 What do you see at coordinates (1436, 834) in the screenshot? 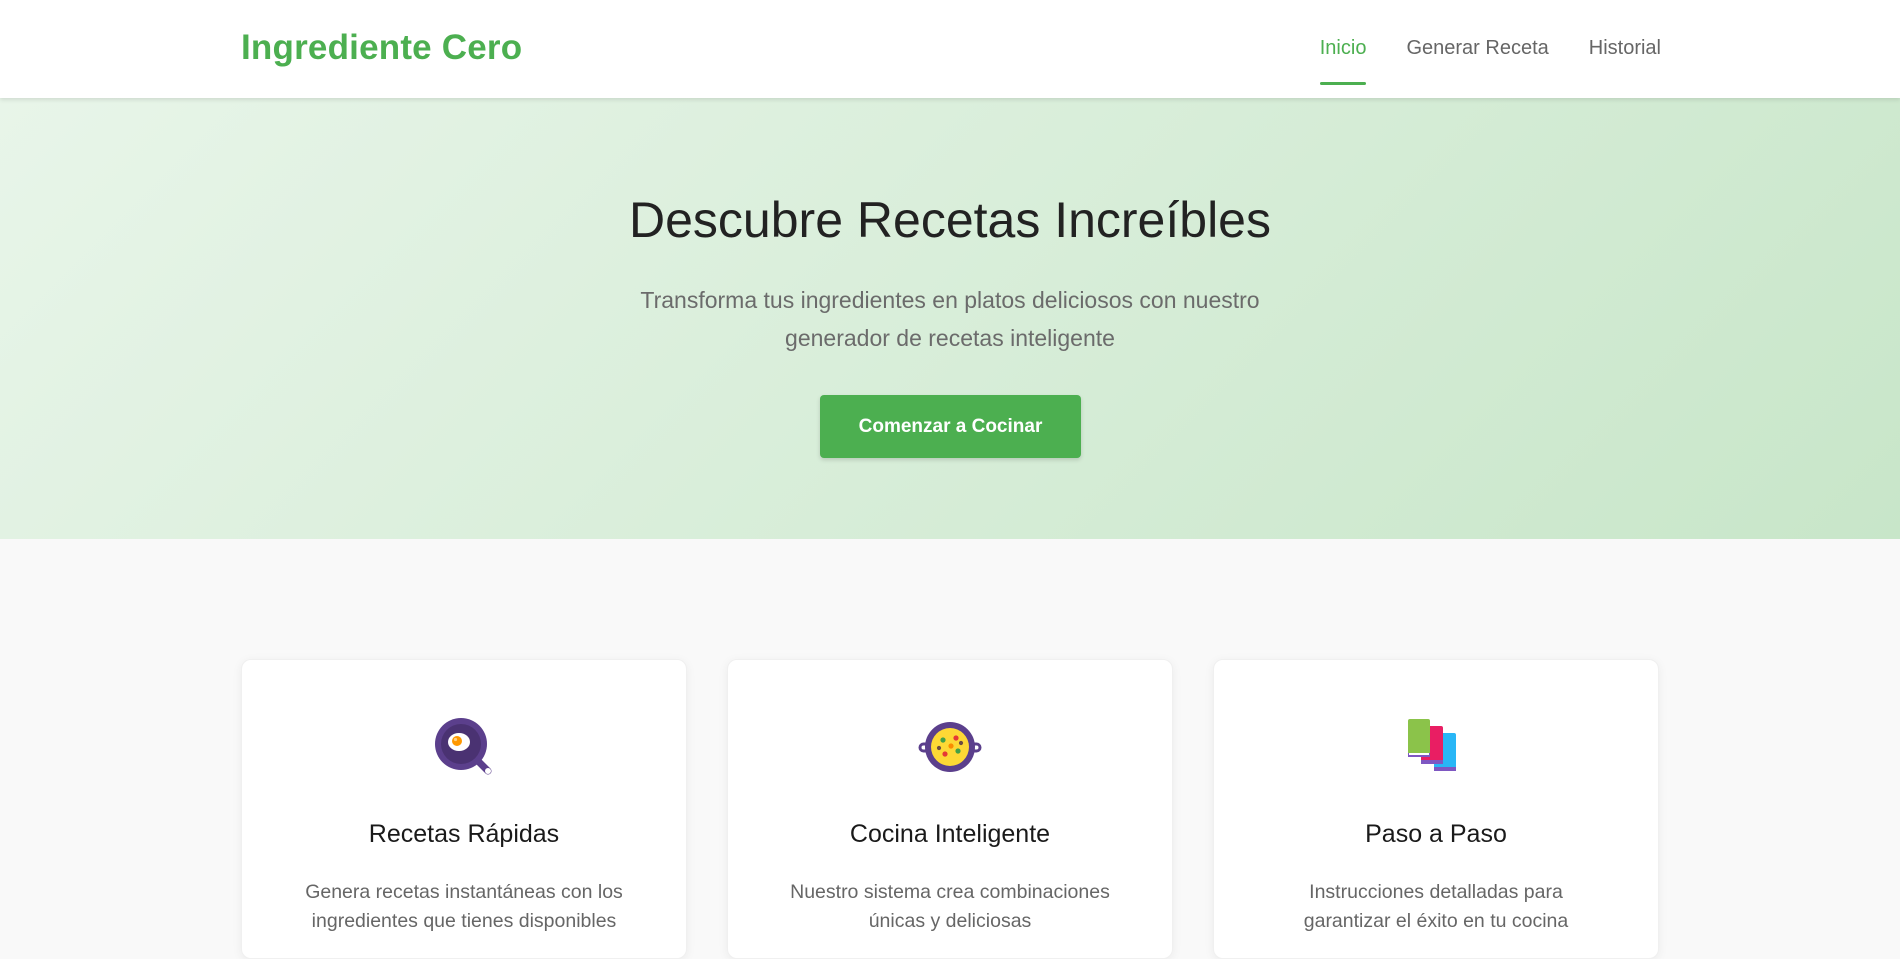
I see `feature-title: Paso a Paso` at bounding box center [1436, 834].